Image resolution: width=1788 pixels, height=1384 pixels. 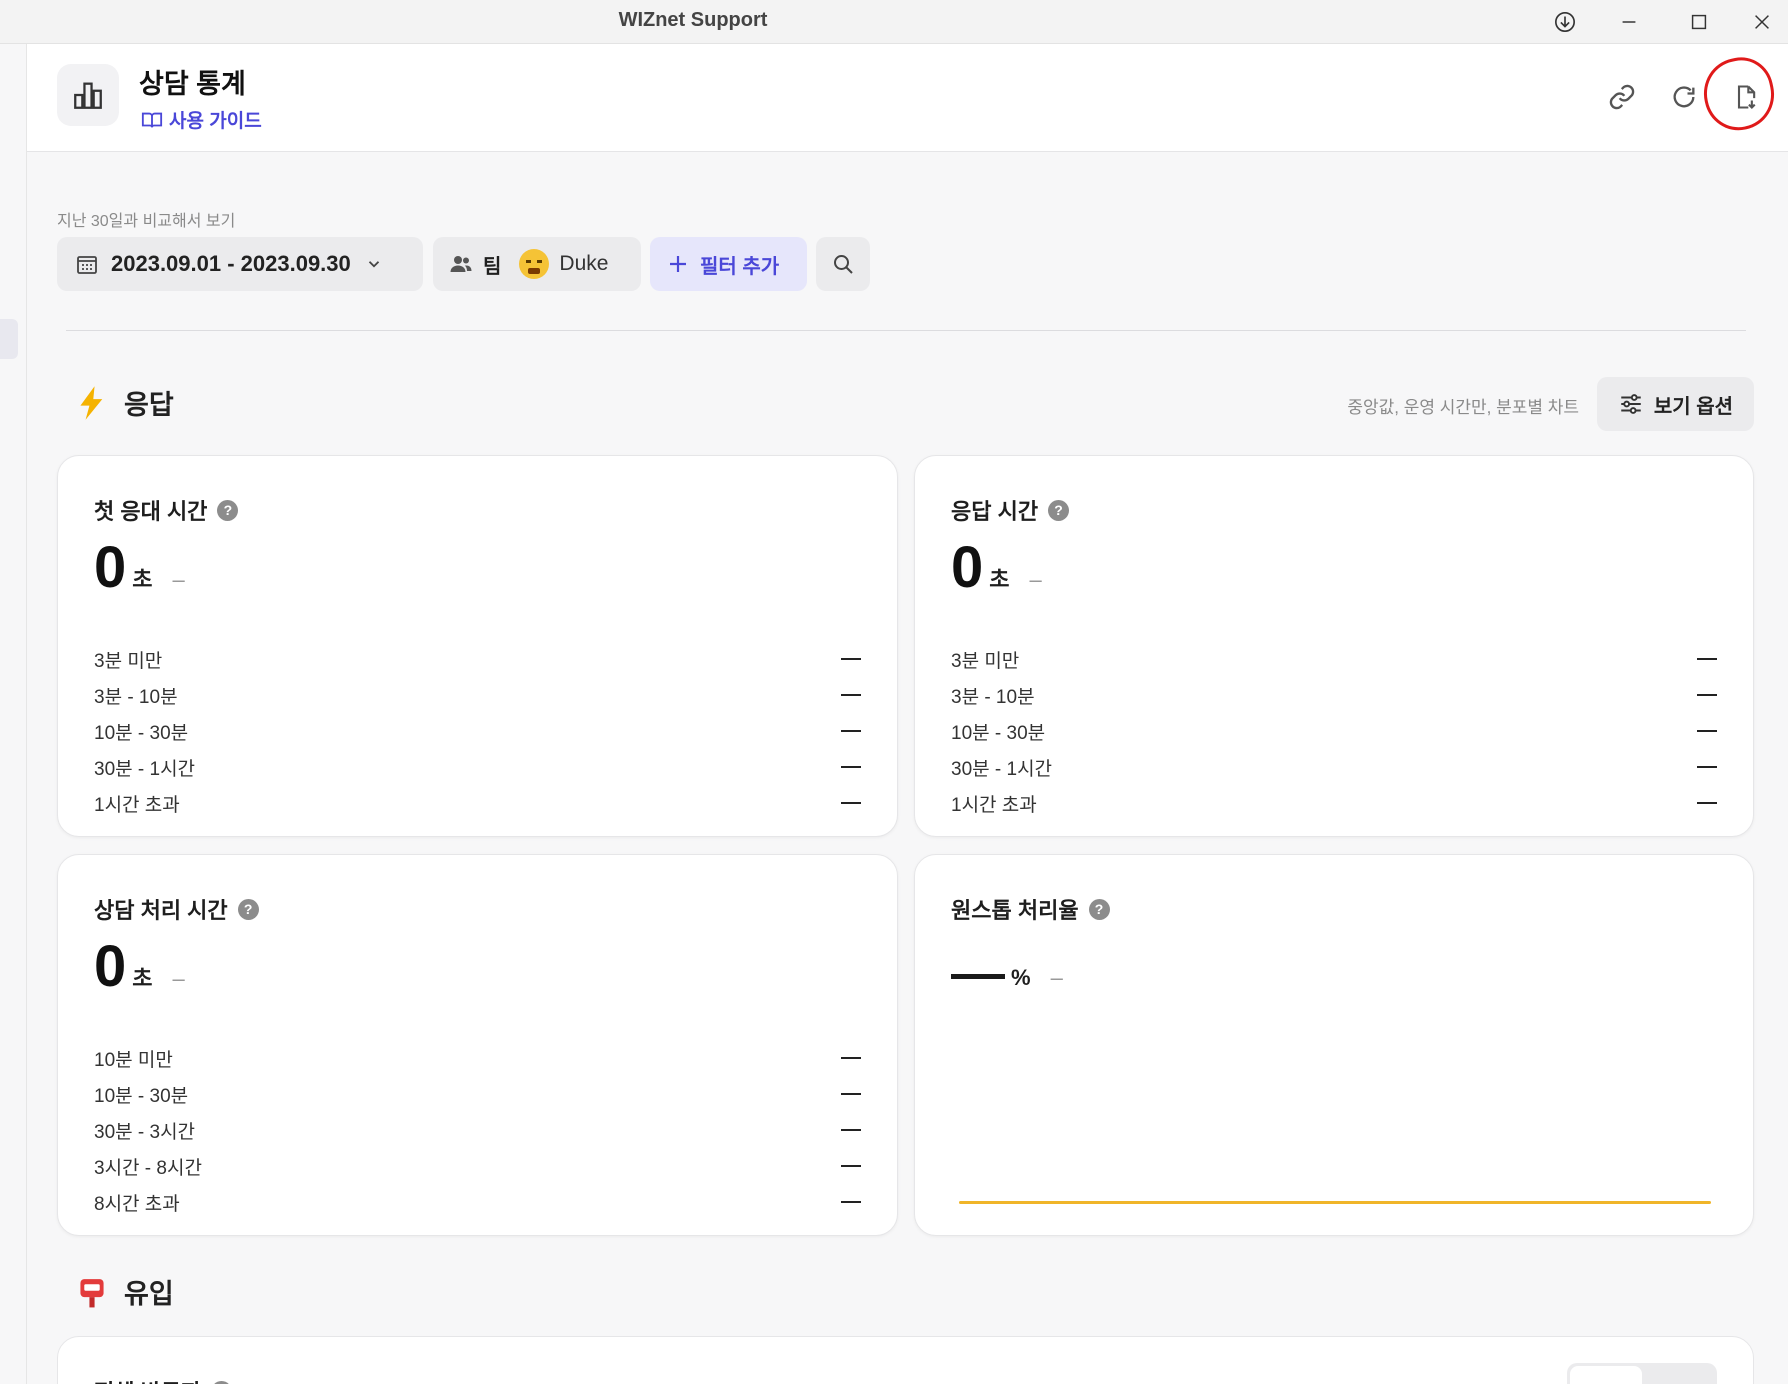 What do you see at coordinates (906, 330) in the screenshot?
I see `section-divider` at bounding box center [906, 330].